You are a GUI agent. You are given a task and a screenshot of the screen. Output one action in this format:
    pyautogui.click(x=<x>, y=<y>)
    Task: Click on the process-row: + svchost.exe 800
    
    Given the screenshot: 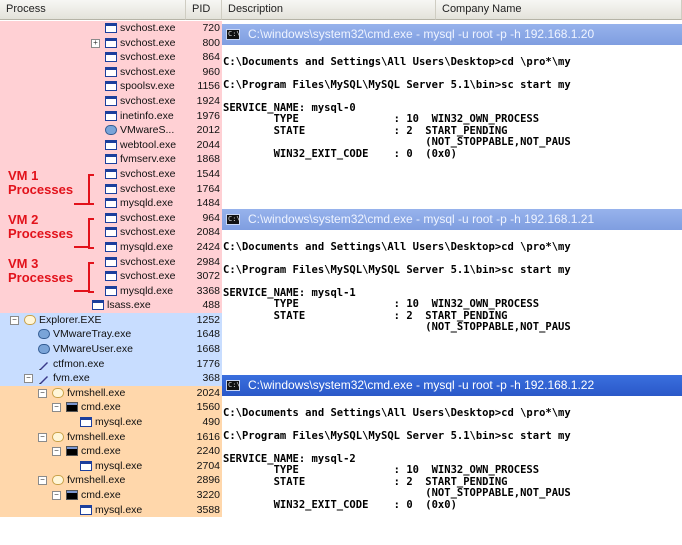 What is the action you would take?
    pyautogui.click(x=113, y=43)
    